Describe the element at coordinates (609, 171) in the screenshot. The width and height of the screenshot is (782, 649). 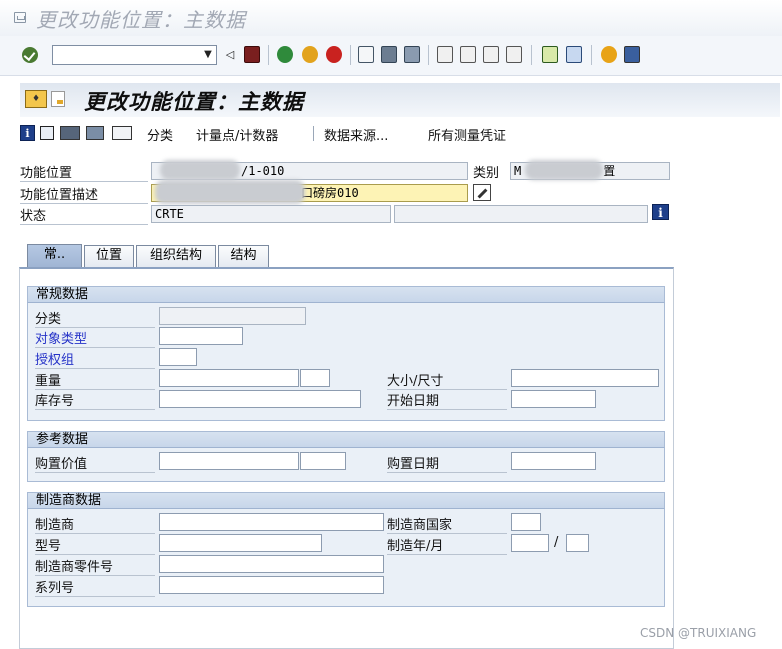
I see `category-value-suffix: 置` at that location.